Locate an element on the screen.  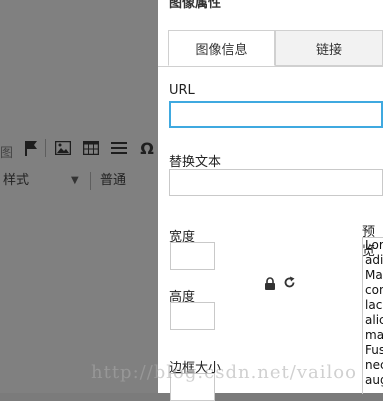
flag-anchor-button is located at coordinates (31, 148).